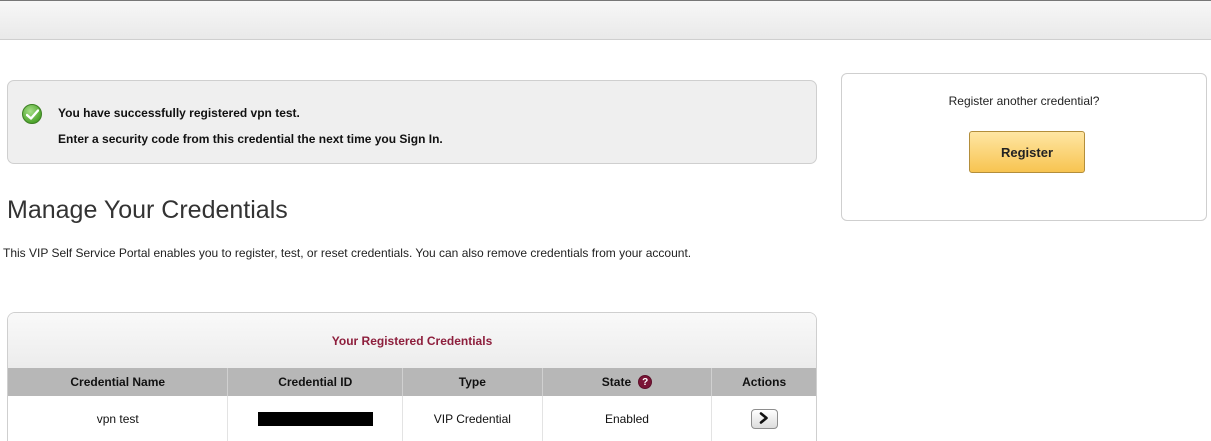 This screenshot has height=441, width=1211. What do you see at coordinates (118, 382) in the screenshot?
I see `column-header-credential-name: Credential Name` at bounding box center [118, 382].